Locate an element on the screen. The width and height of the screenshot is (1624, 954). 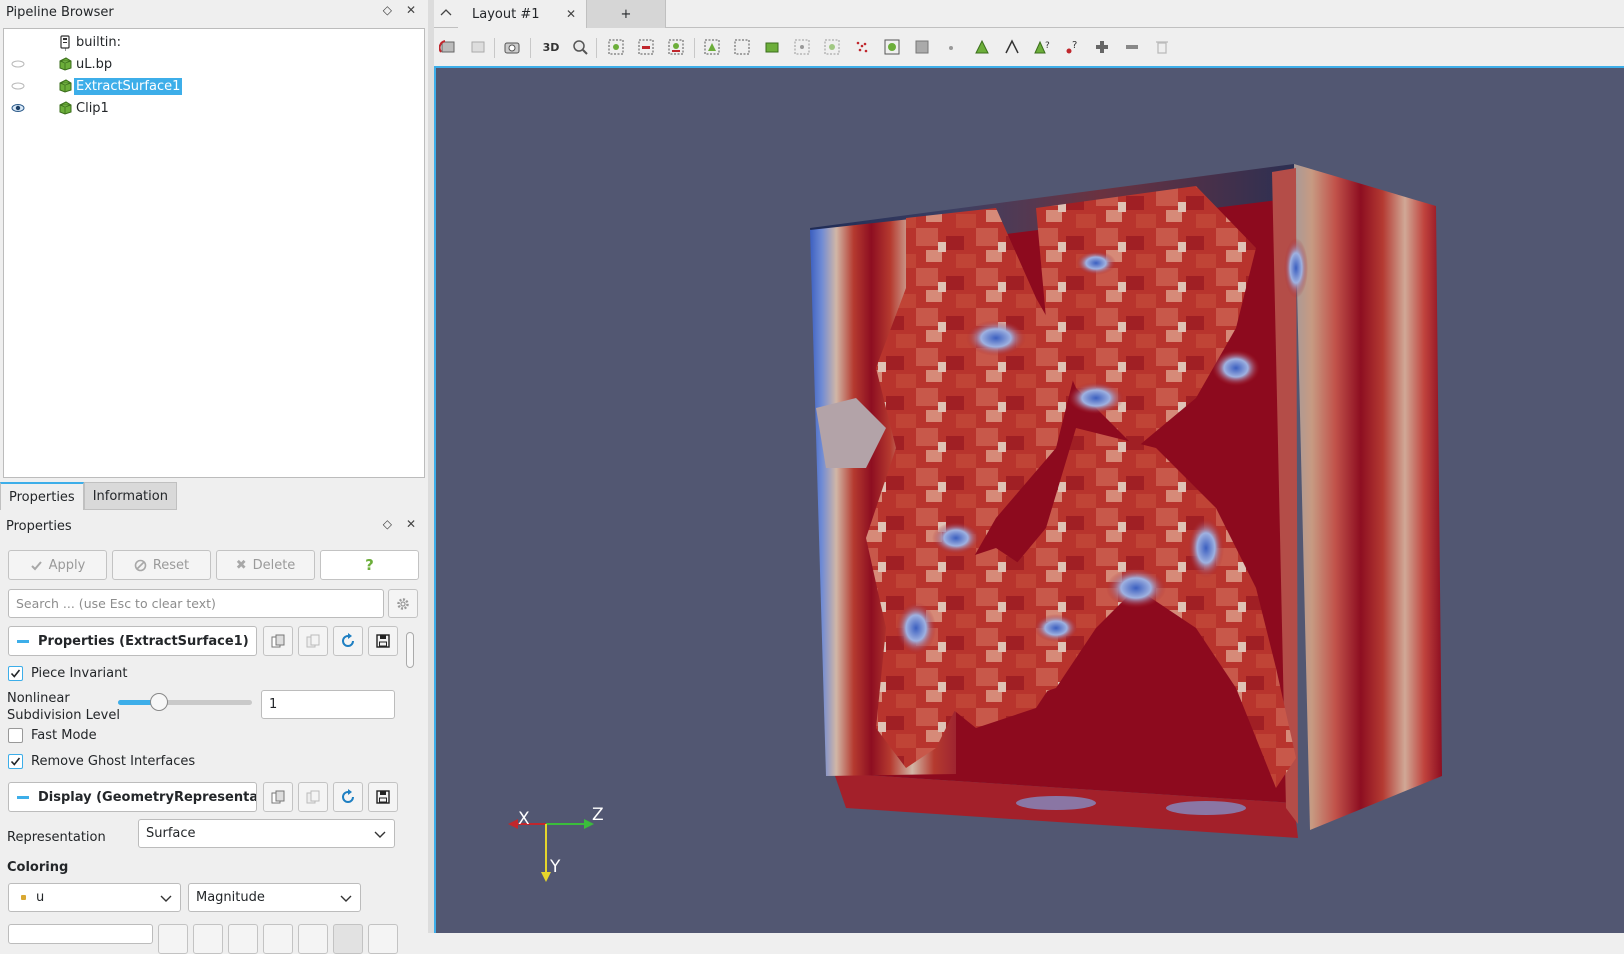
edge-select-button is located at coordinates (1012, 47).